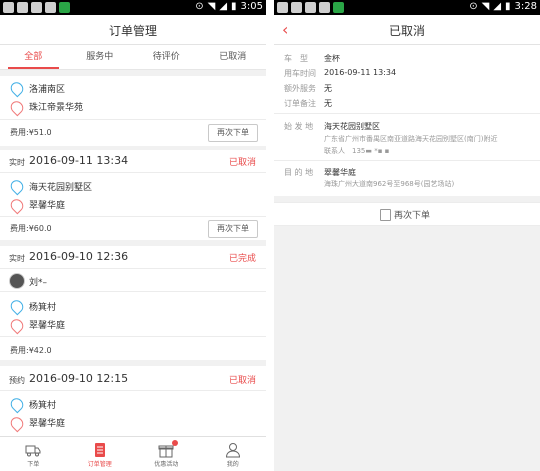  I want to click on page-title: 已取消, so click(406, 31).